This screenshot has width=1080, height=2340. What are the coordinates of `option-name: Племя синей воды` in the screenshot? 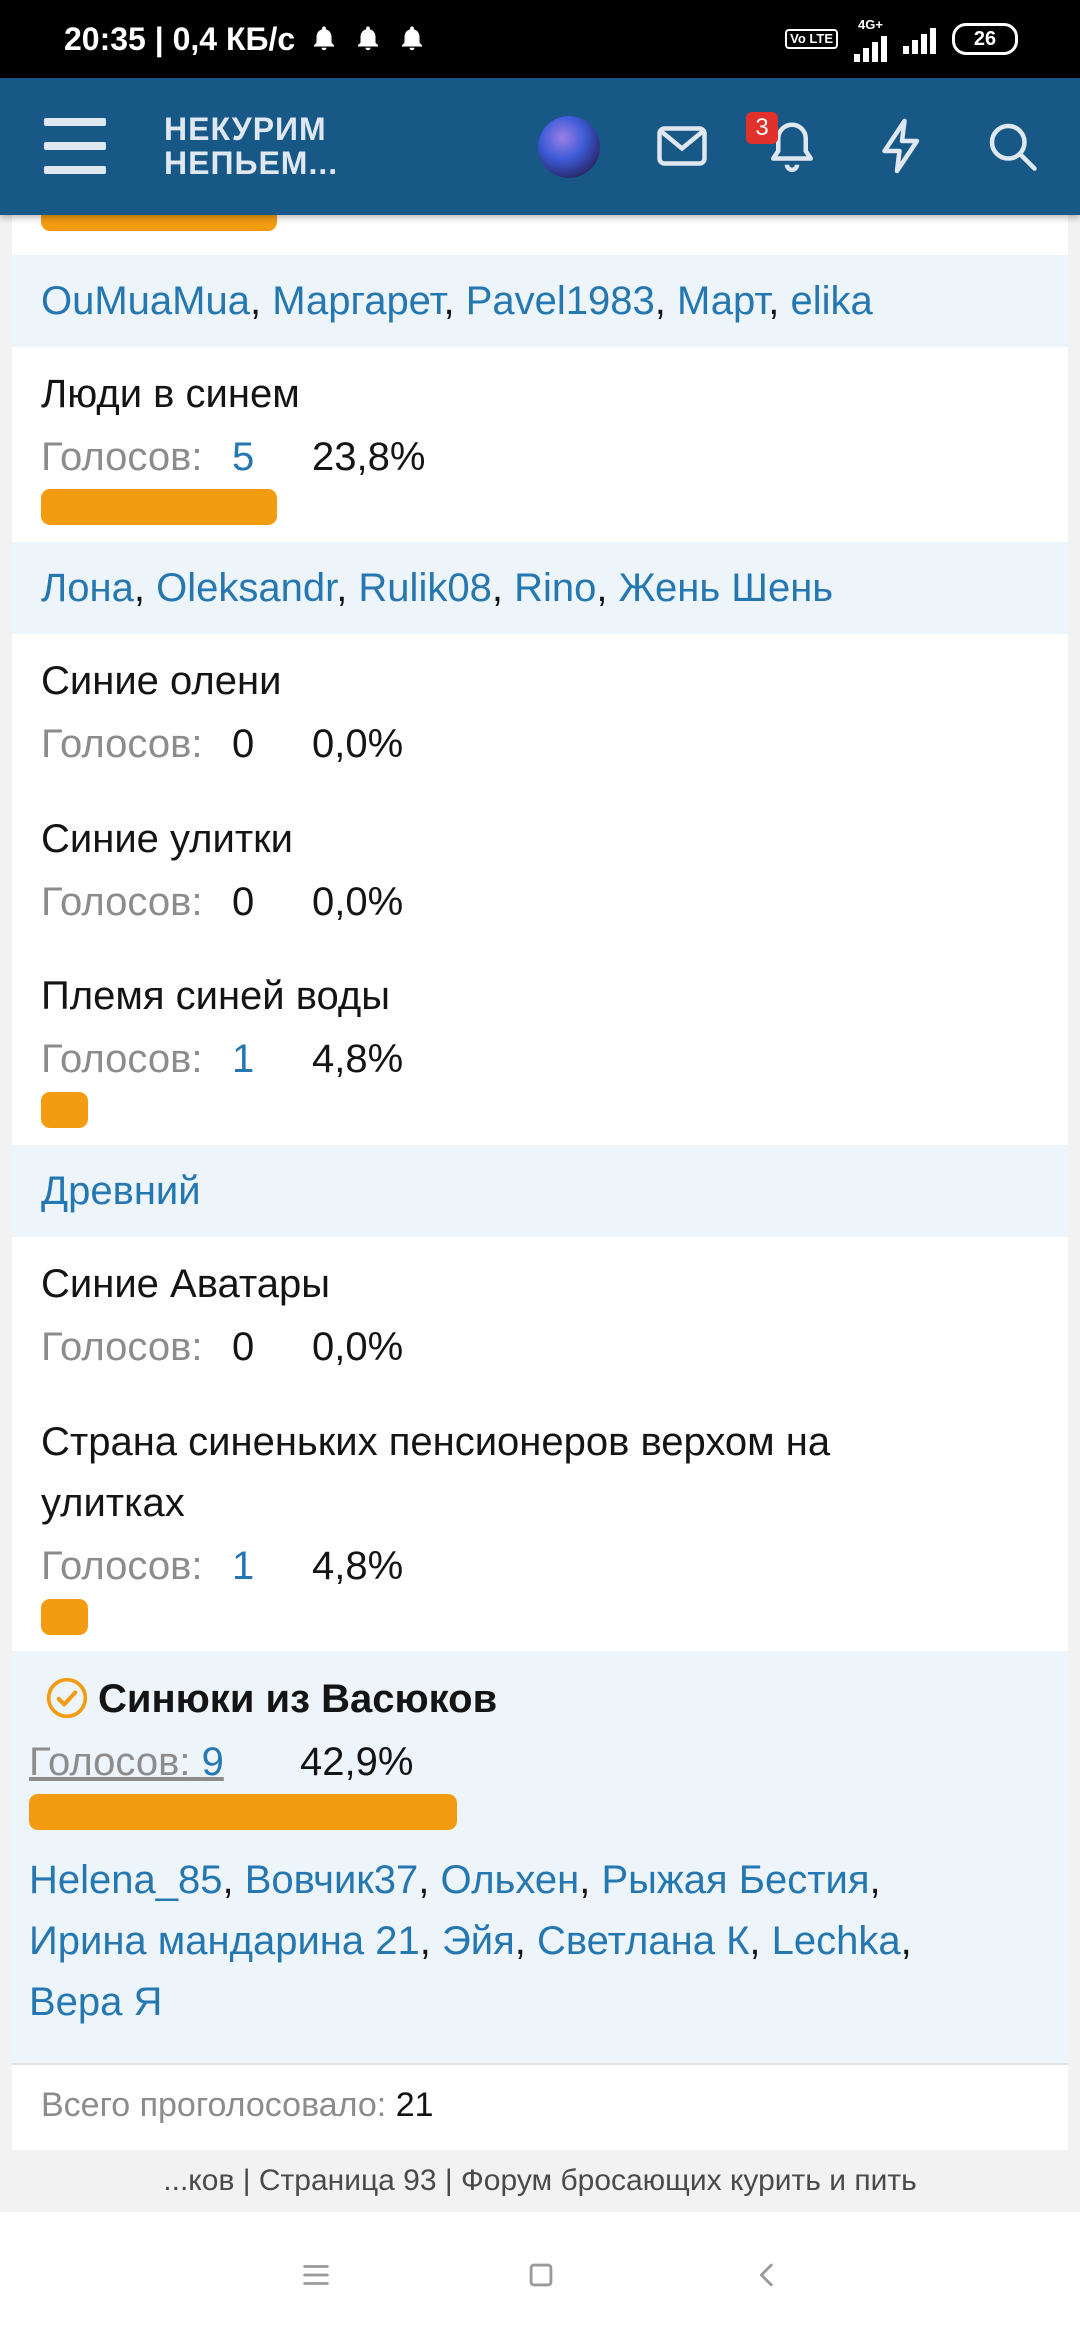 It's located at (216, 996).